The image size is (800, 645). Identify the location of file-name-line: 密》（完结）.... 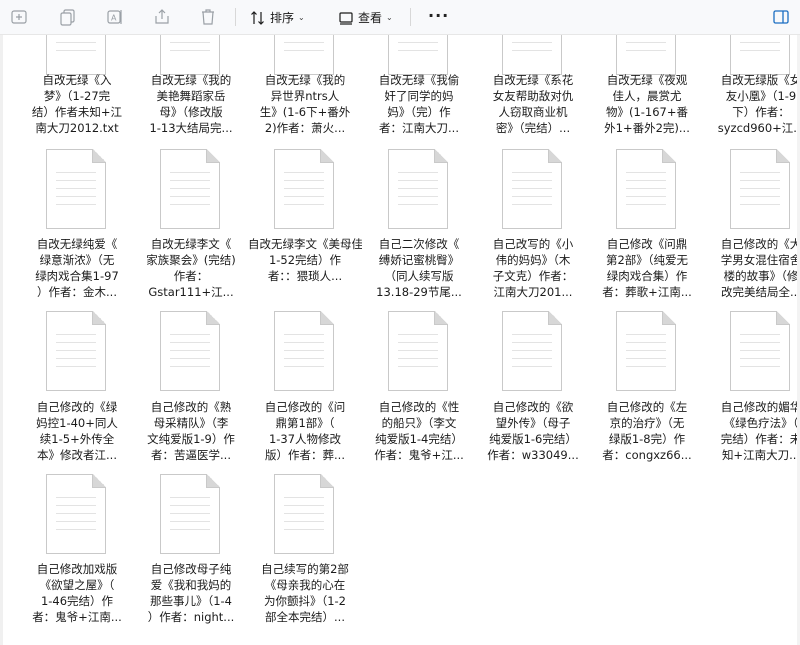
(533, 128).